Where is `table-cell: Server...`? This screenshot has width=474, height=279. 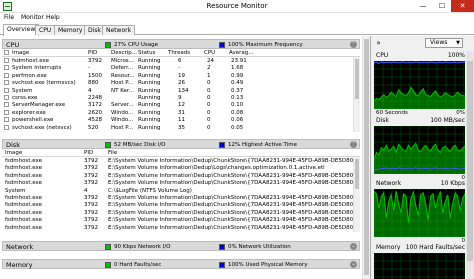
table-cell: Server... is located at coordinates (122, 105).